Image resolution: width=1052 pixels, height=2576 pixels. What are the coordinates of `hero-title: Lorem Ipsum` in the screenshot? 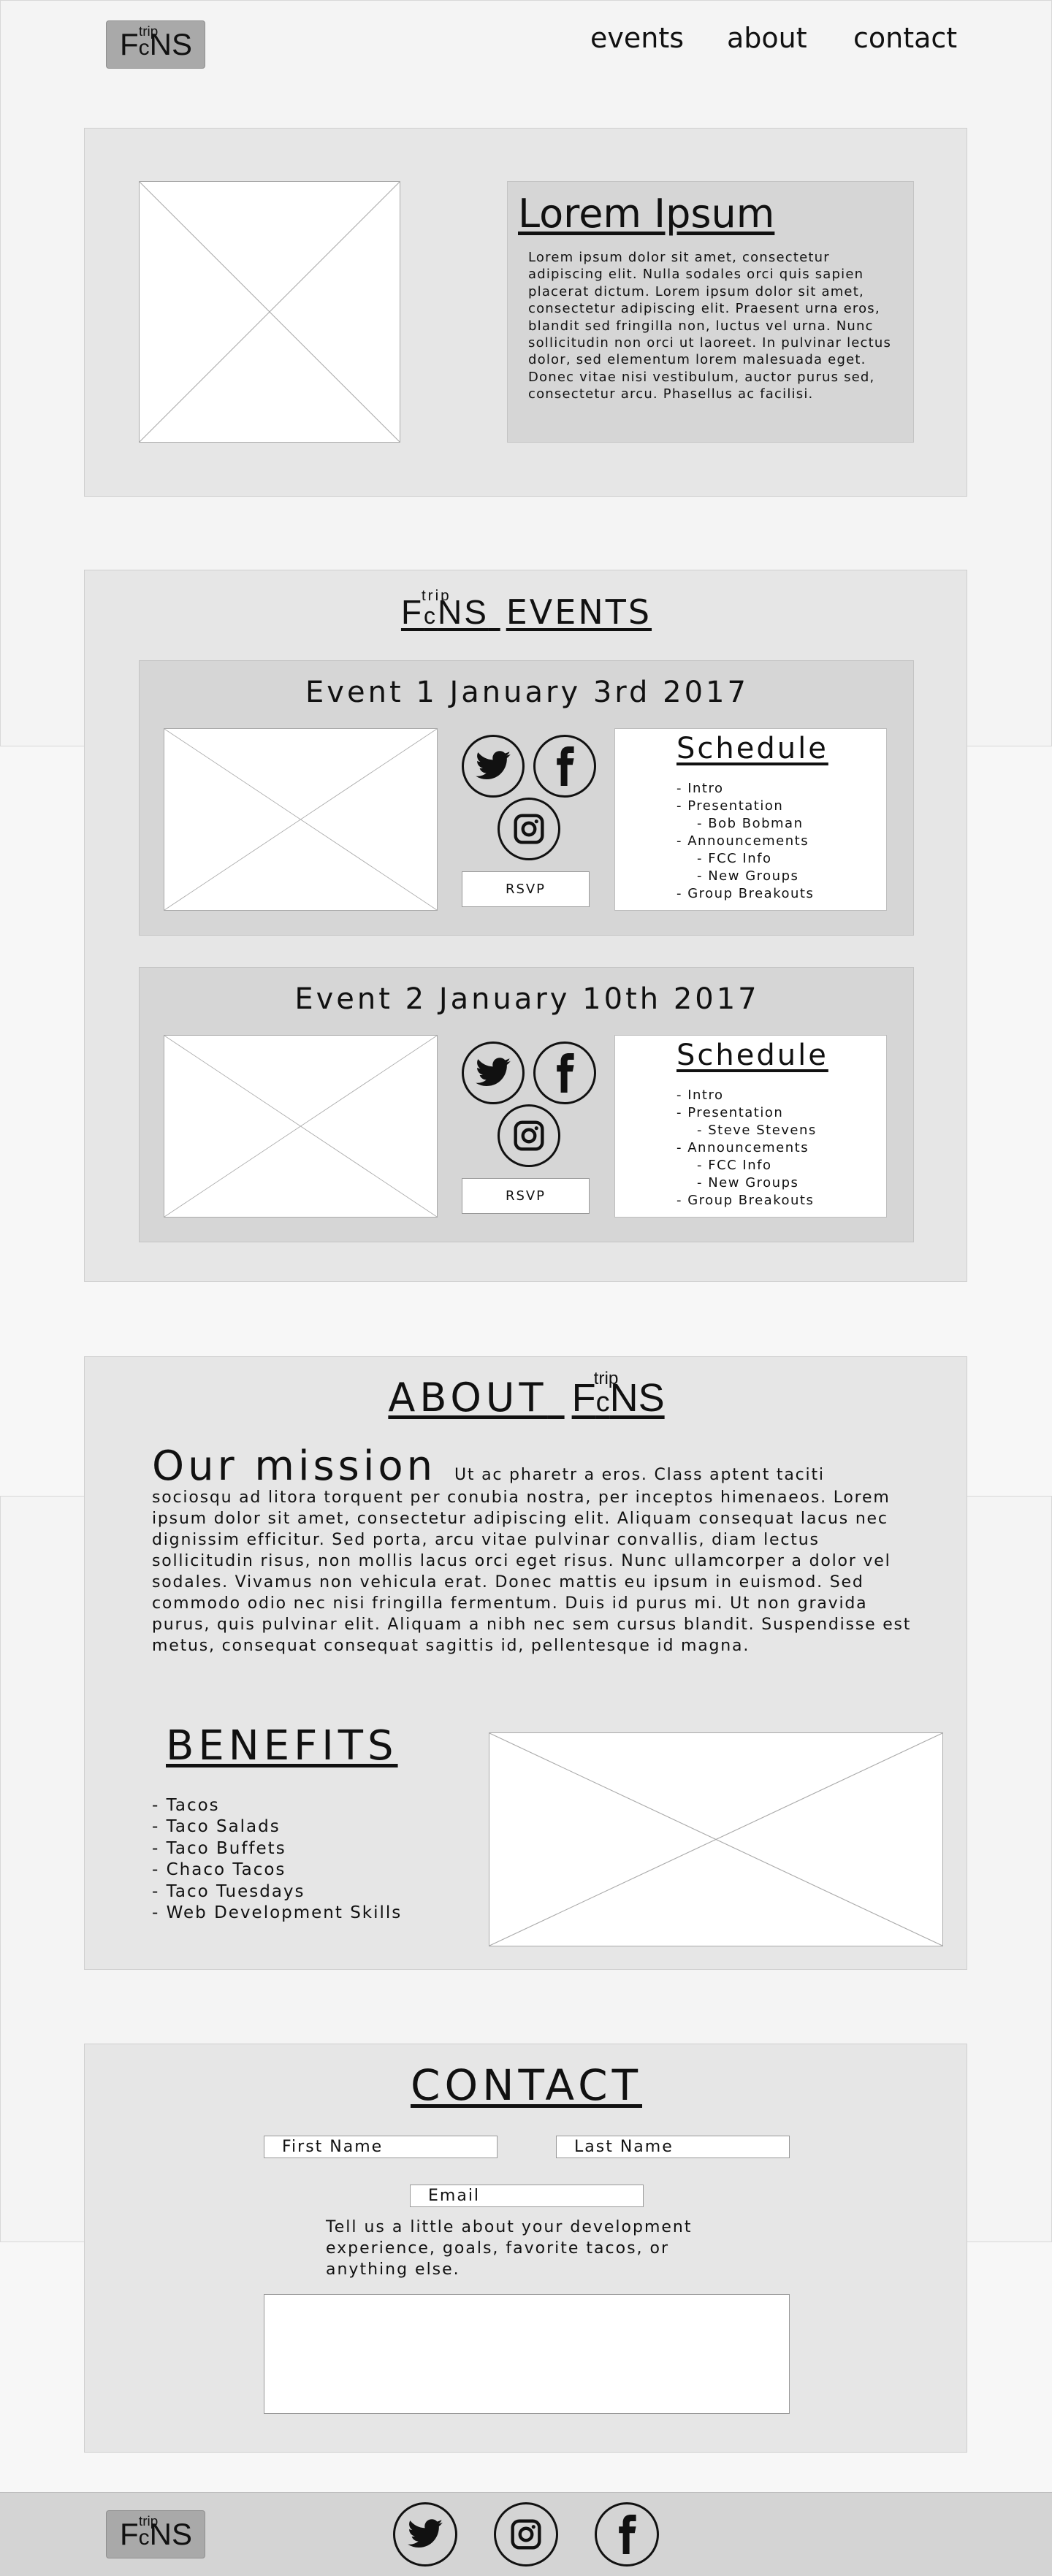 It's located at (646, 214).